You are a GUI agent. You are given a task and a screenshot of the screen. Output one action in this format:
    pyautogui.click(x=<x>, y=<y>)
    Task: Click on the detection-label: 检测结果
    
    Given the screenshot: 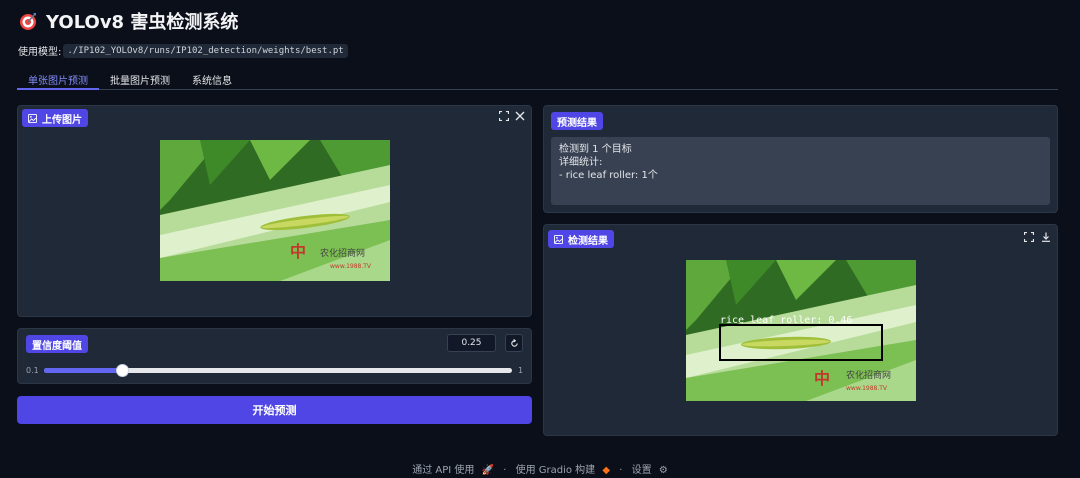 What is the action you would take?
    pyautogui.click(x=581, y=239)
    